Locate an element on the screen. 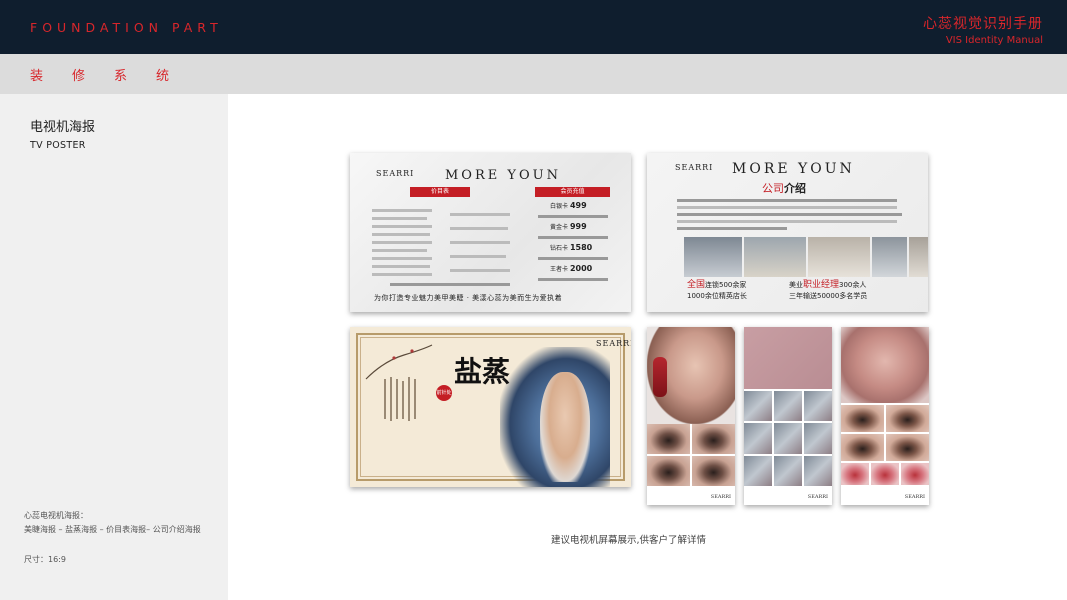  nail-hero is located at coordinates (788, 358).